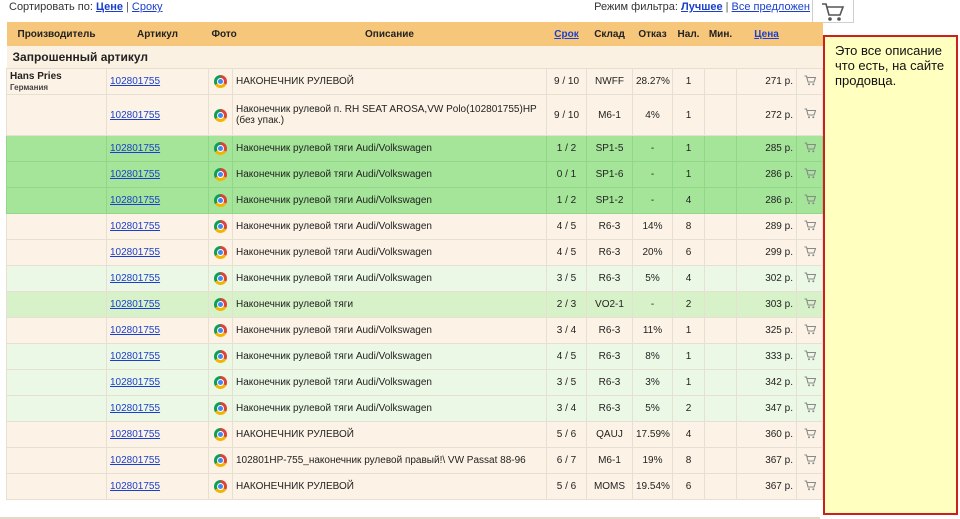  What do you see at coordinates (766, 330) in the screenshot?
I see `price-cell: 325 р.` at bounding box center [766, 330].